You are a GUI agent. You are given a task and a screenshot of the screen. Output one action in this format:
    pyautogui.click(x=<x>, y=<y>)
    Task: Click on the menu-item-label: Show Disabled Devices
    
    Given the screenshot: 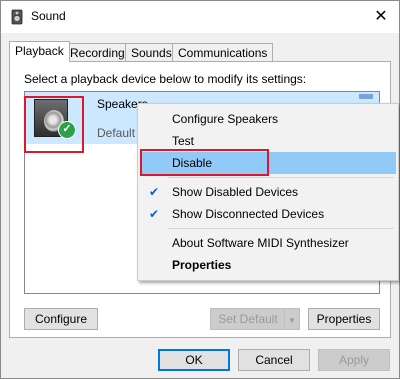 What is the action you would take?
    pyautogui.click(x=235, y=192)
    